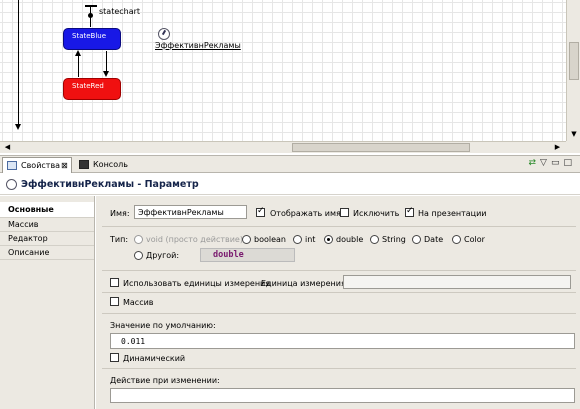  What do you see at coordinates (344, 212) in the screenshot?
I see `exclude-checkbox` at bounding box center [344, 212].